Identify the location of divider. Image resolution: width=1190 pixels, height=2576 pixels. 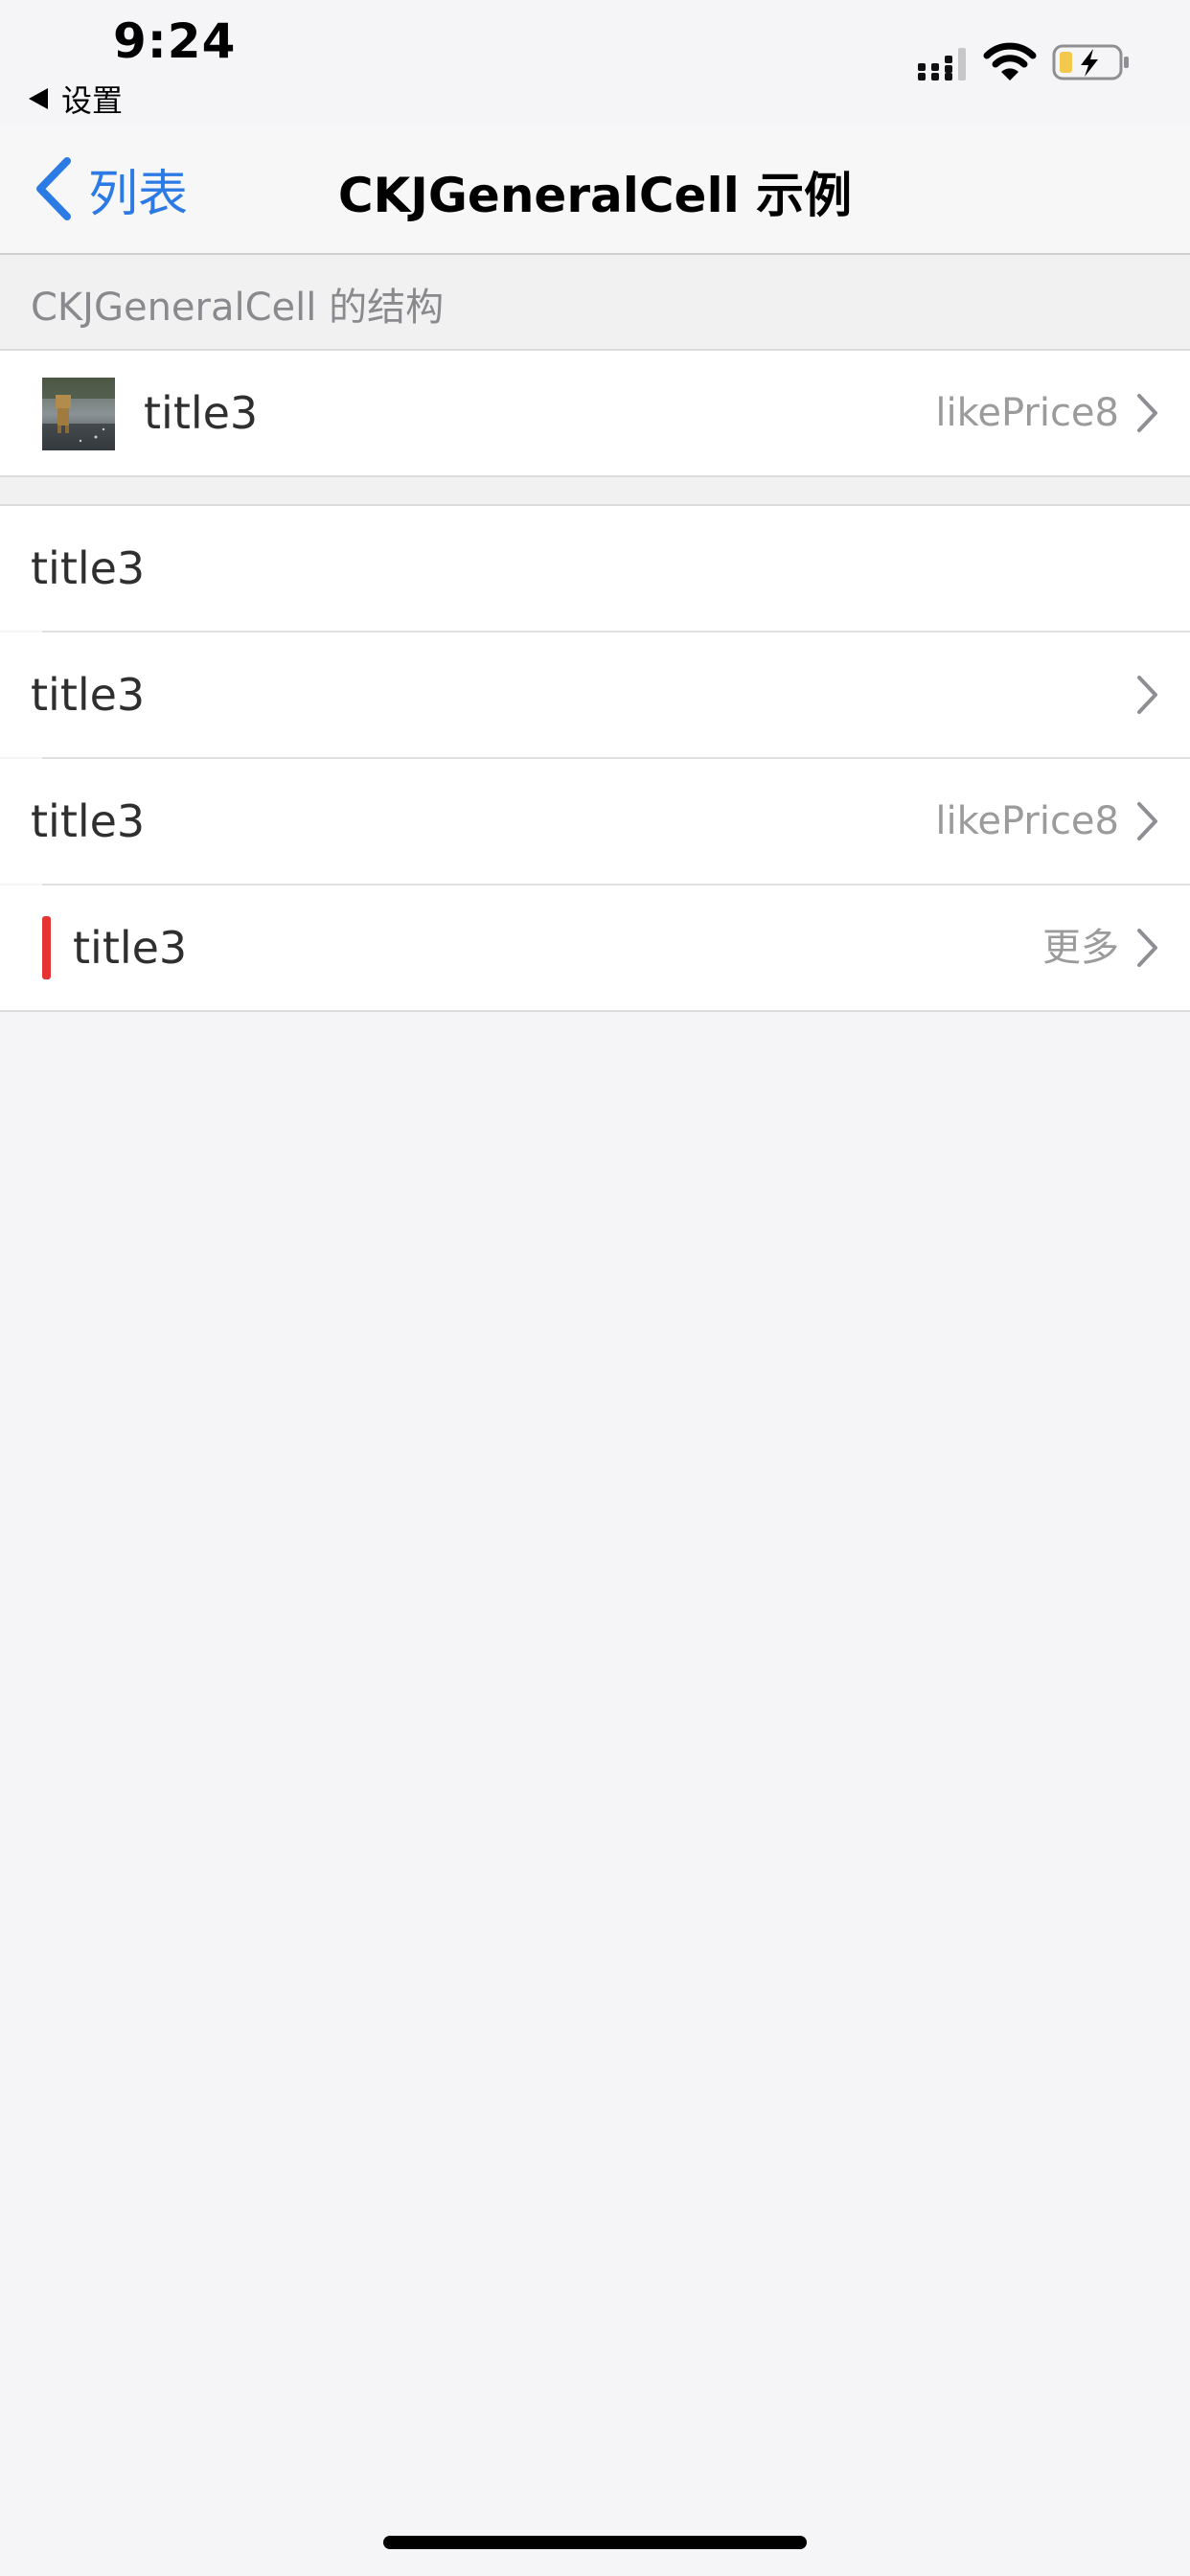
(595, 1011).